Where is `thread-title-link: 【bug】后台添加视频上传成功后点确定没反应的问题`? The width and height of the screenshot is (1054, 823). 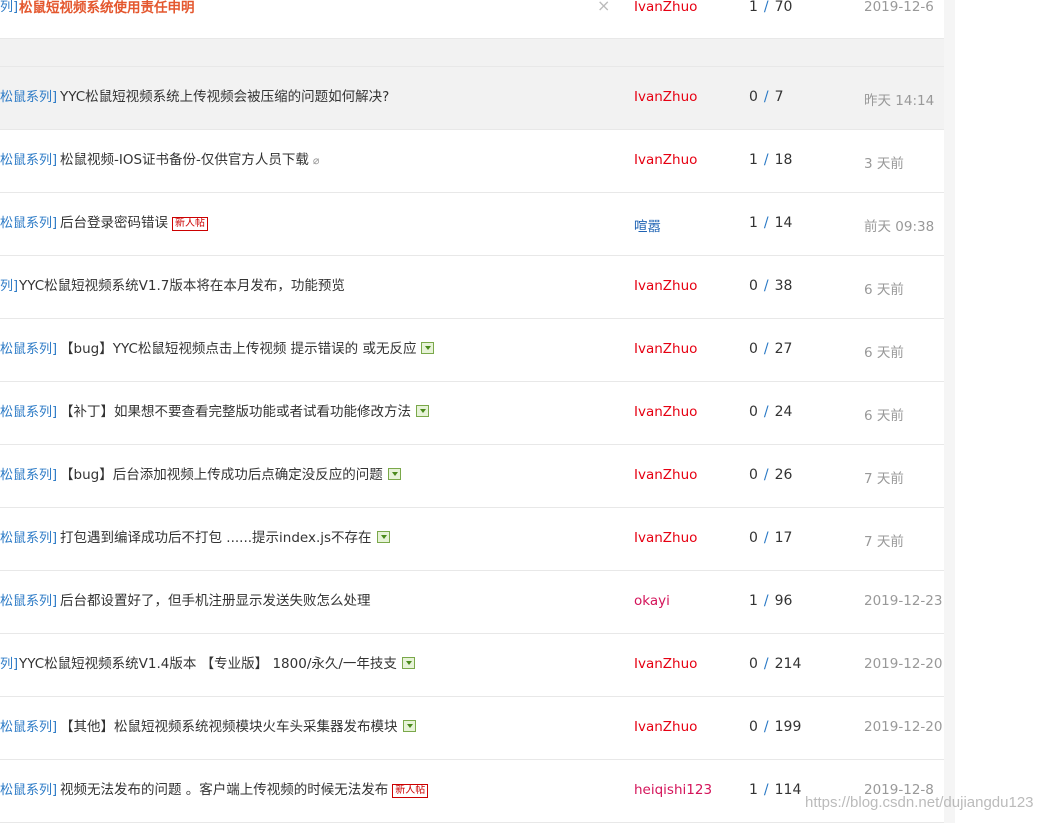 thread-title-link: 【bug】后台添加视频上传成功后点确定没反应的问题 is located at coordinates (221, 475).